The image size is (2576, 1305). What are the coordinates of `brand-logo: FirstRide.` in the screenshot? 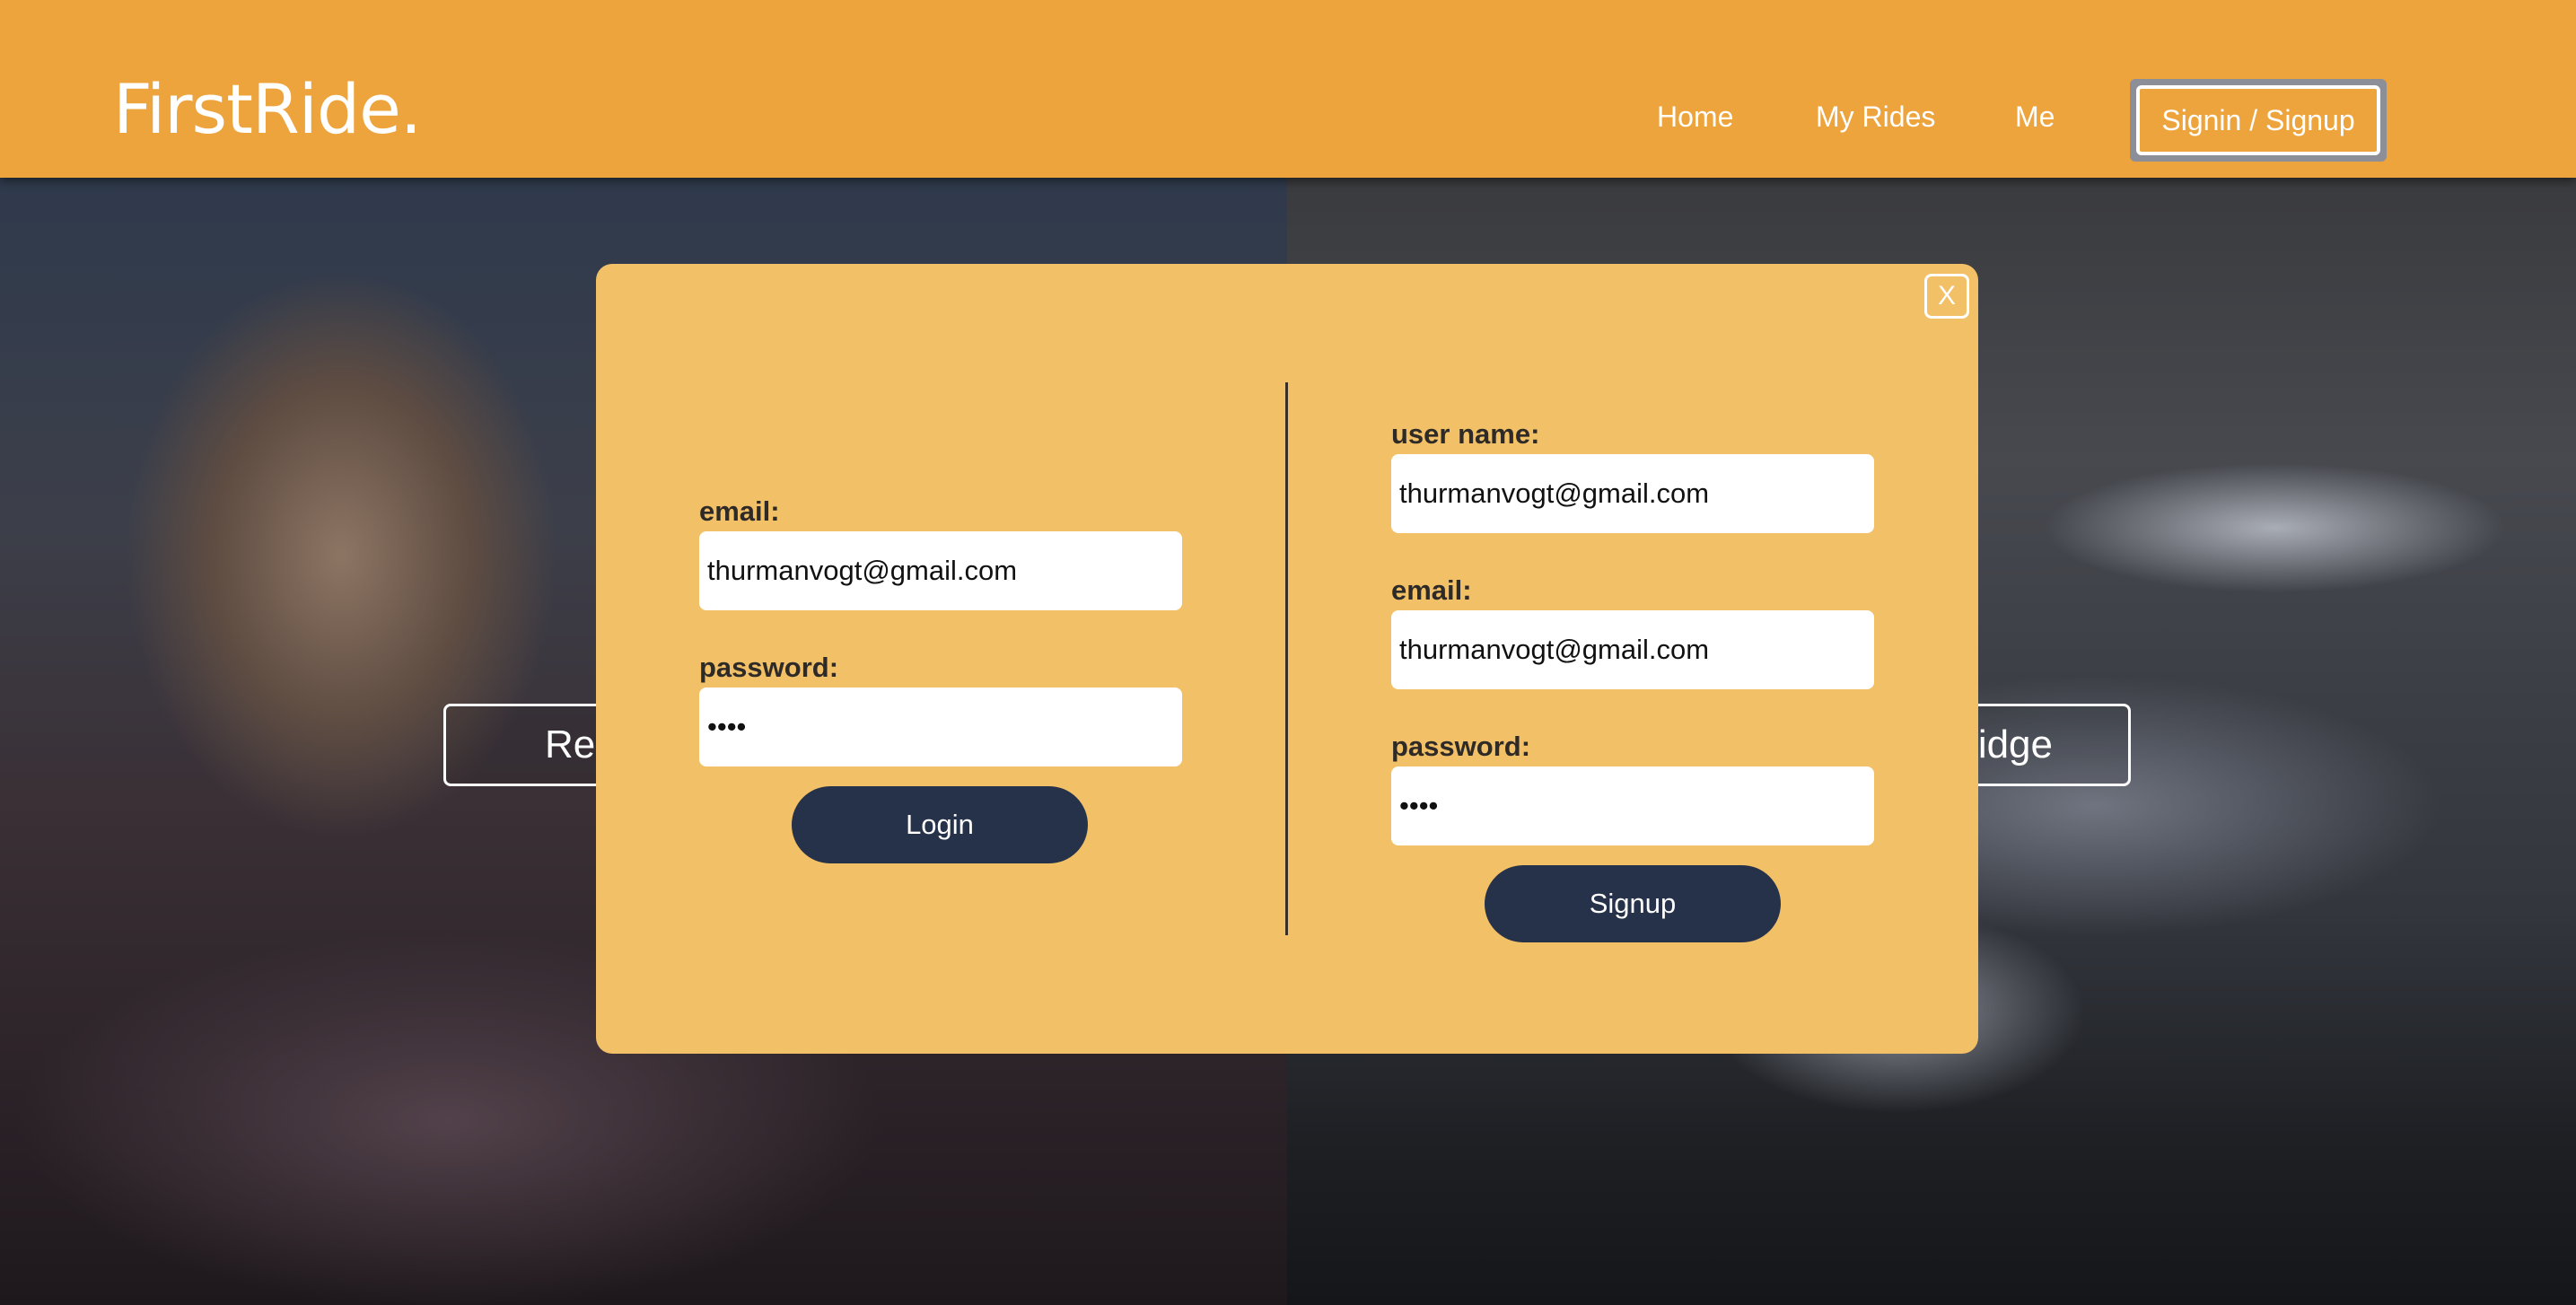 It's located at (267, 109).